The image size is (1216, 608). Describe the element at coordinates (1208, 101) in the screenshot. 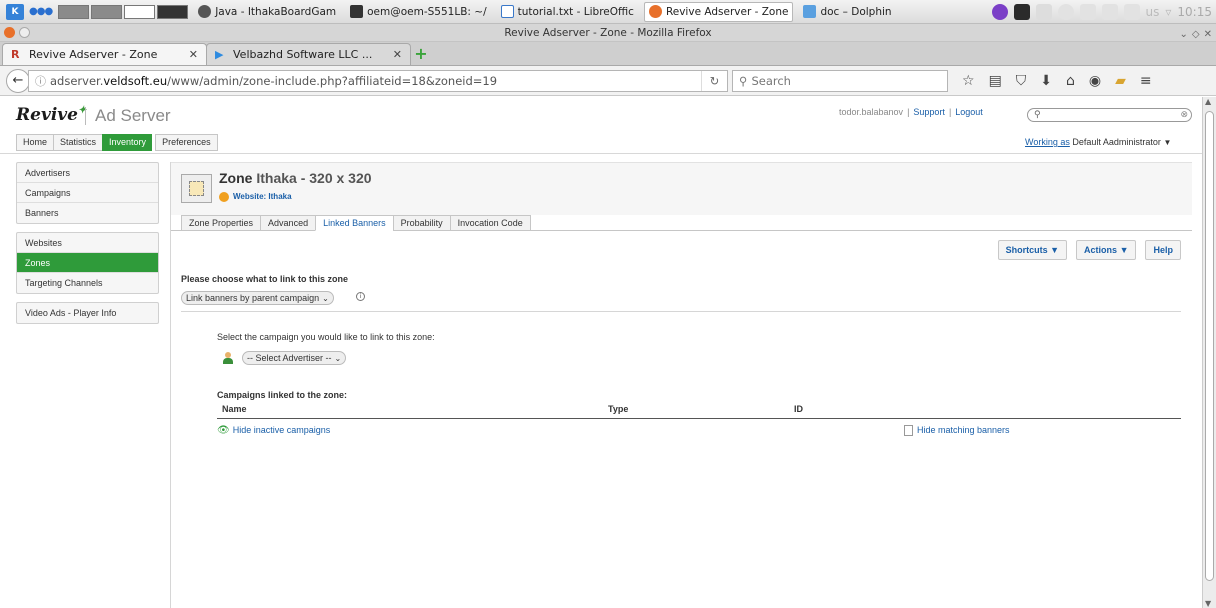

I see `scroll-up-icon: ▲` at that location.